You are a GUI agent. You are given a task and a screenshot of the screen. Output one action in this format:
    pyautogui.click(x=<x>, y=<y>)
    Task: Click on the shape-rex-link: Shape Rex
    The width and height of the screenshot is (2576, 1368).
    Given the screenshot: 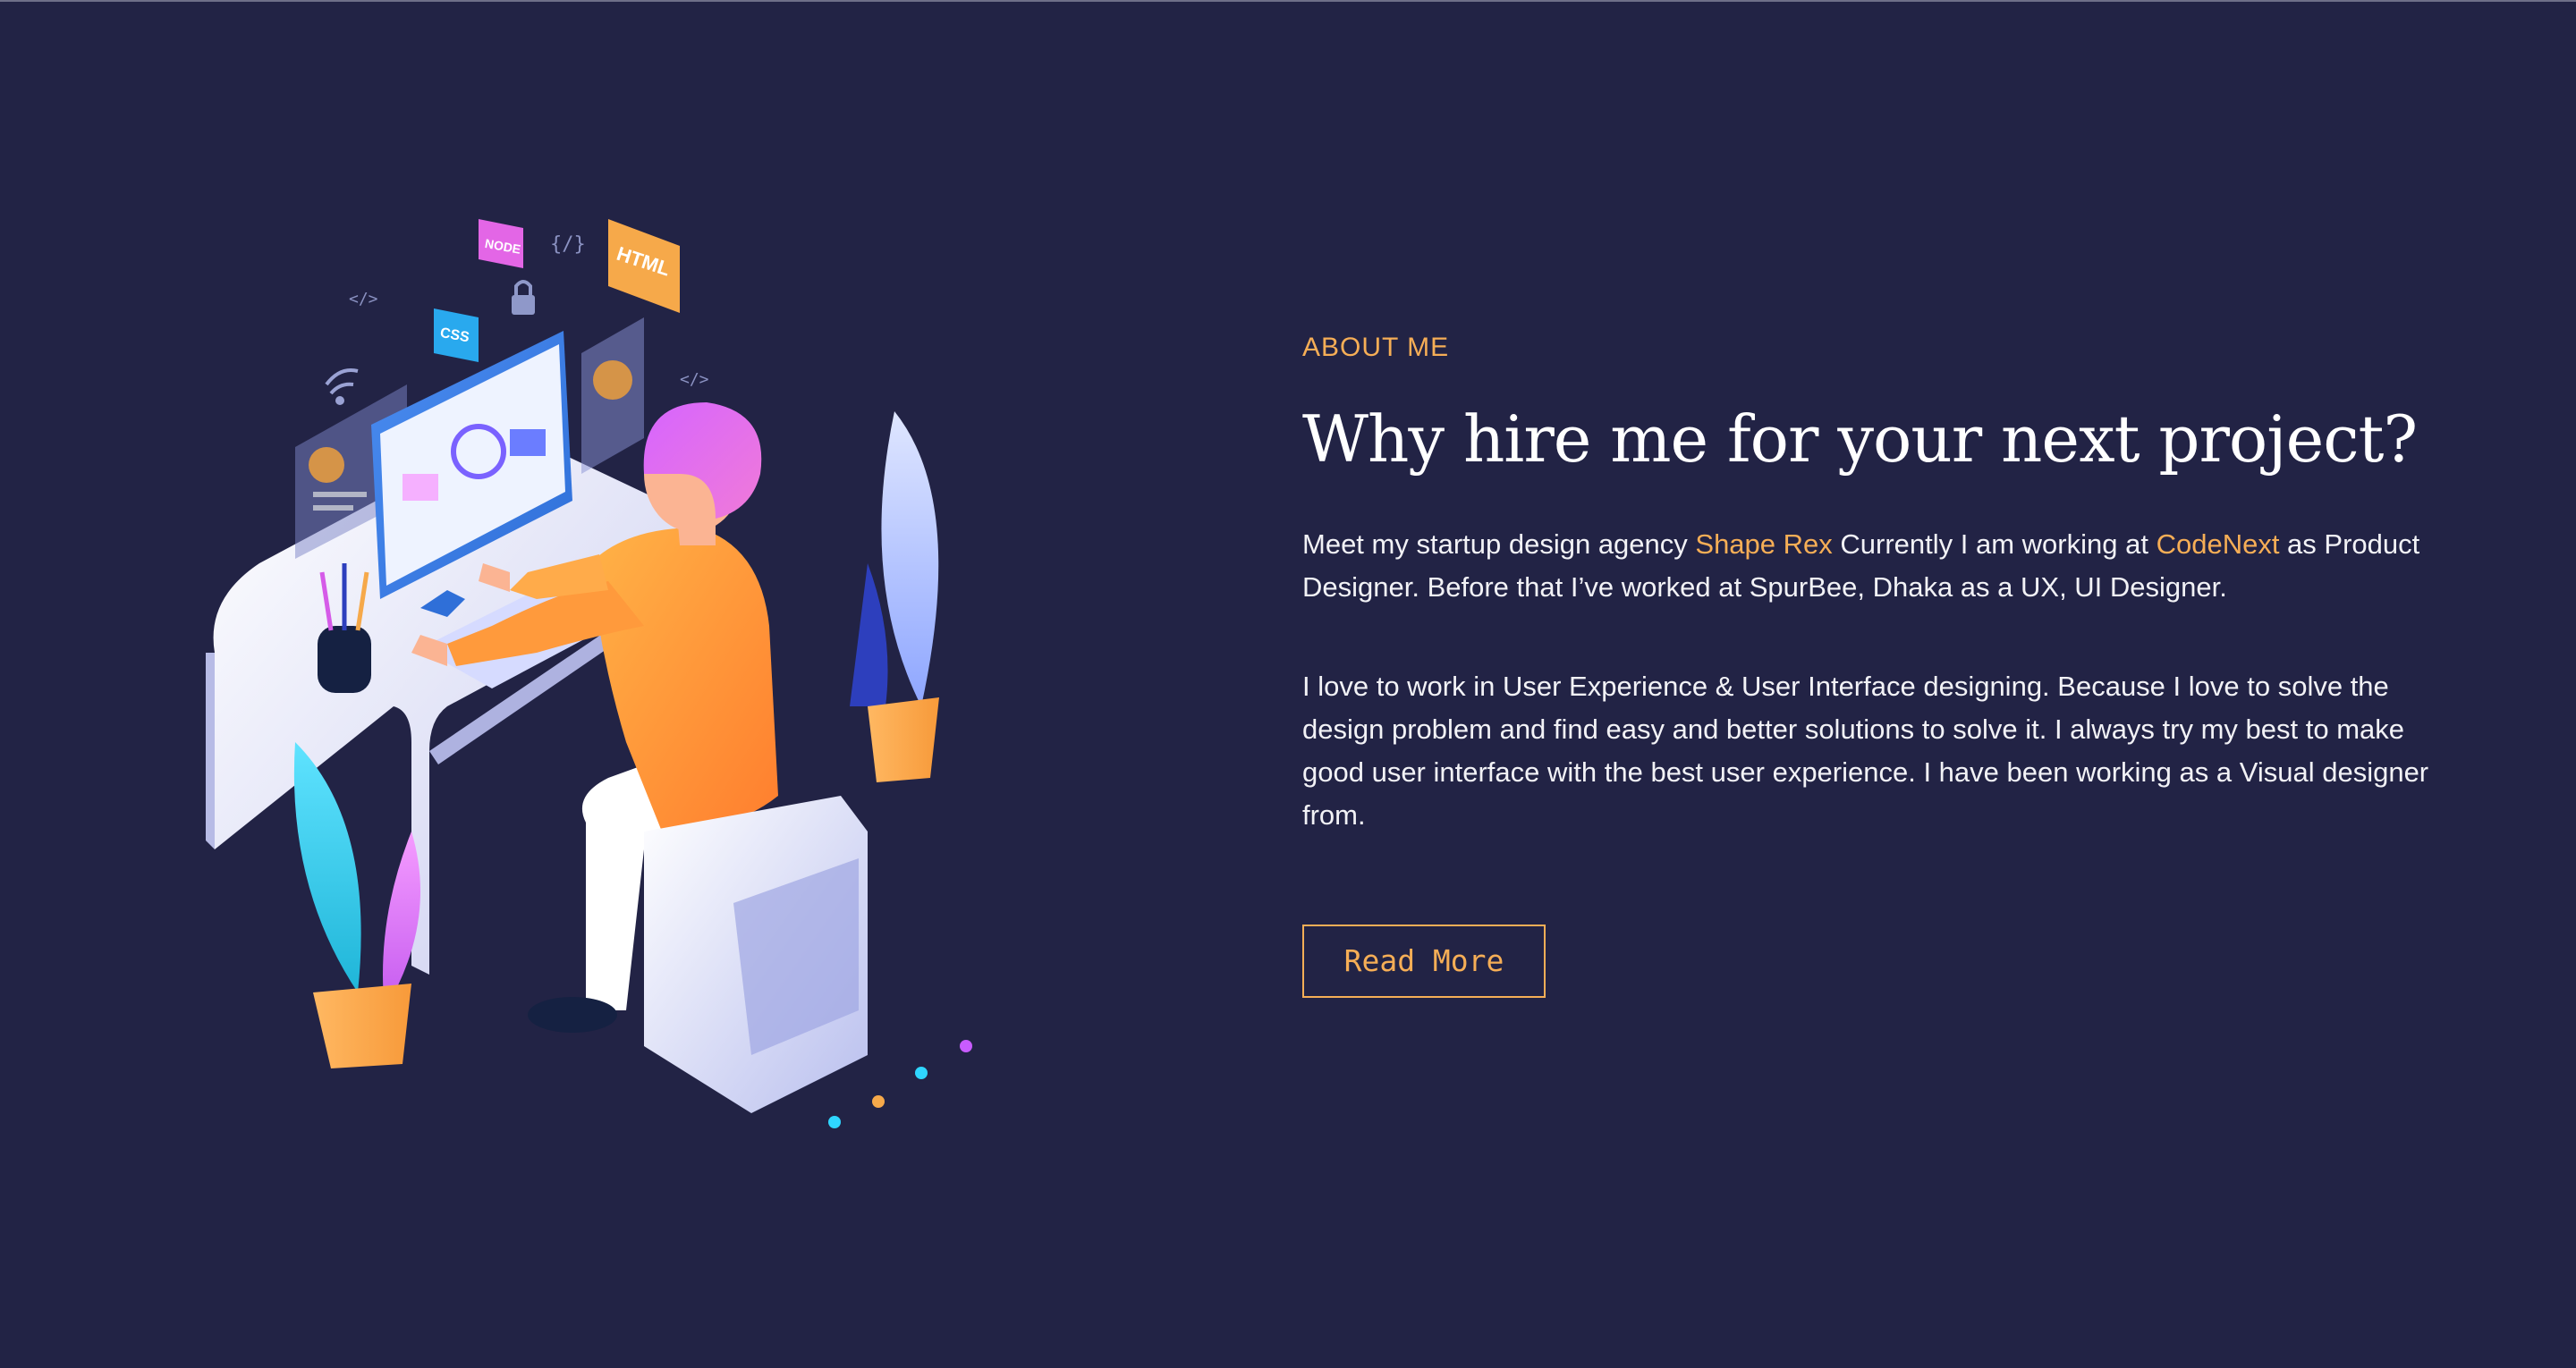 What is the action you would take?
    pyautogui.click(x=1763, y=544)
    